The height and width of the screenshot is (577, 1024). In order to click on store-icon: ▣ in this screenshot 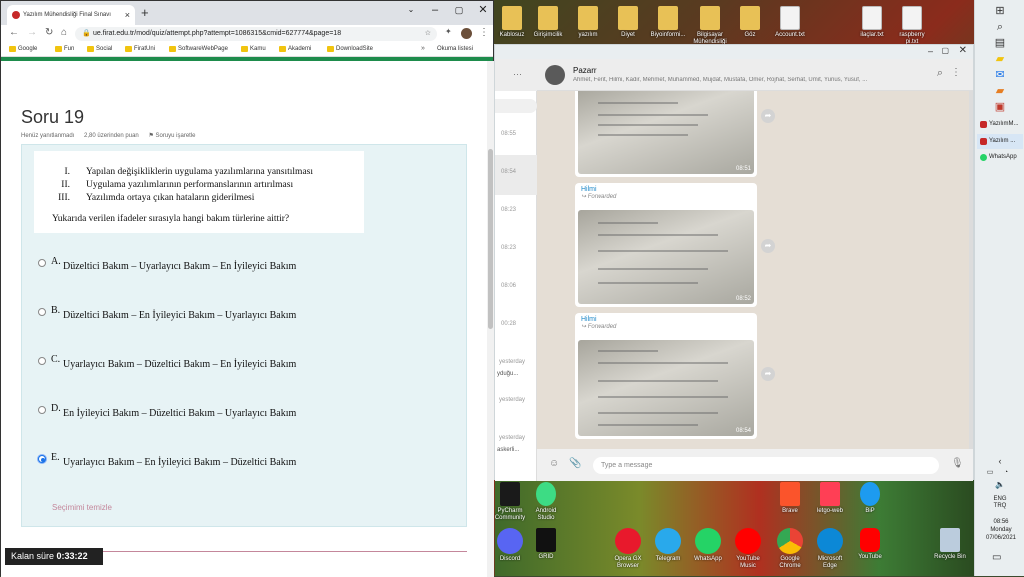, I will do `click(1000, 107)`.